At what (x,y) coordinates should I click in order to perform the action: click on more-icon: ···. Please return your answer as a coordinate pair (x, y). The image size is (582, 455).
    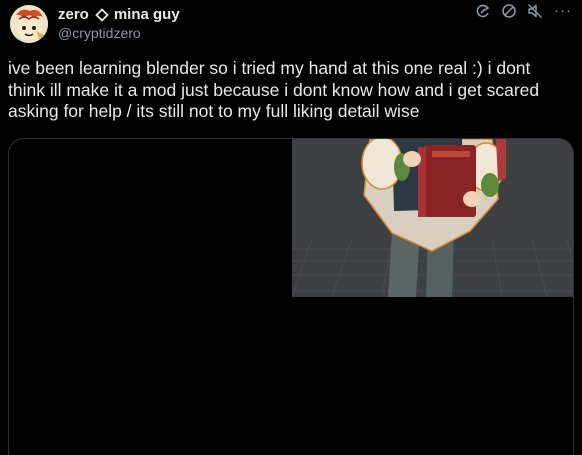
    Looking at the image, I should click on (563, 10).